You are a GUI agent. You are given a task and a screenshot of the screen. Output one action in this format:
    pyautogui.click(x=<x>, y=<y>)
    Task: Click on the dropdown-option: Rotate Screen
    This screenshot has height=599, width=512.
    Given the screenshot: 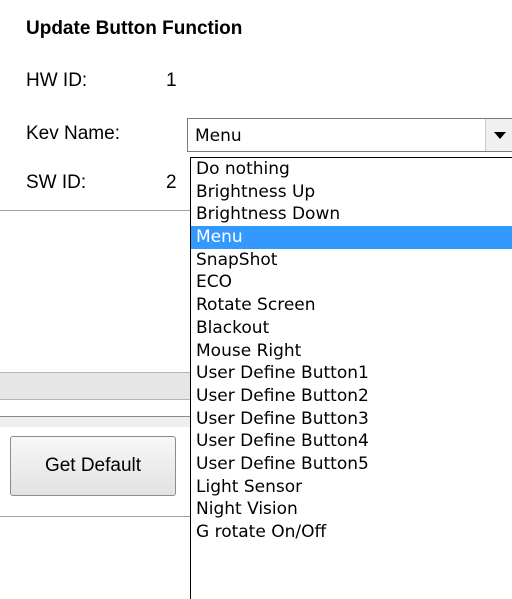 What is the action you would take?
    pyautogui.click(x=351, y=305)
    